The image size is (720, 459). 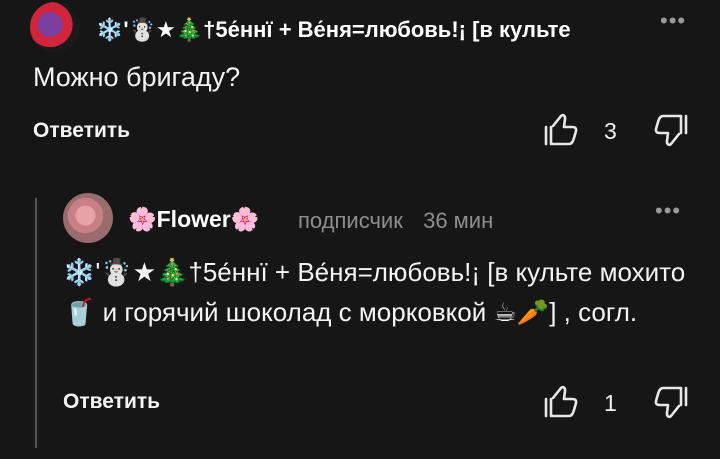 What do you see at coordinates (36, 323) in the screenshot?
I see `thread-line` at bounding box center [36, 323].